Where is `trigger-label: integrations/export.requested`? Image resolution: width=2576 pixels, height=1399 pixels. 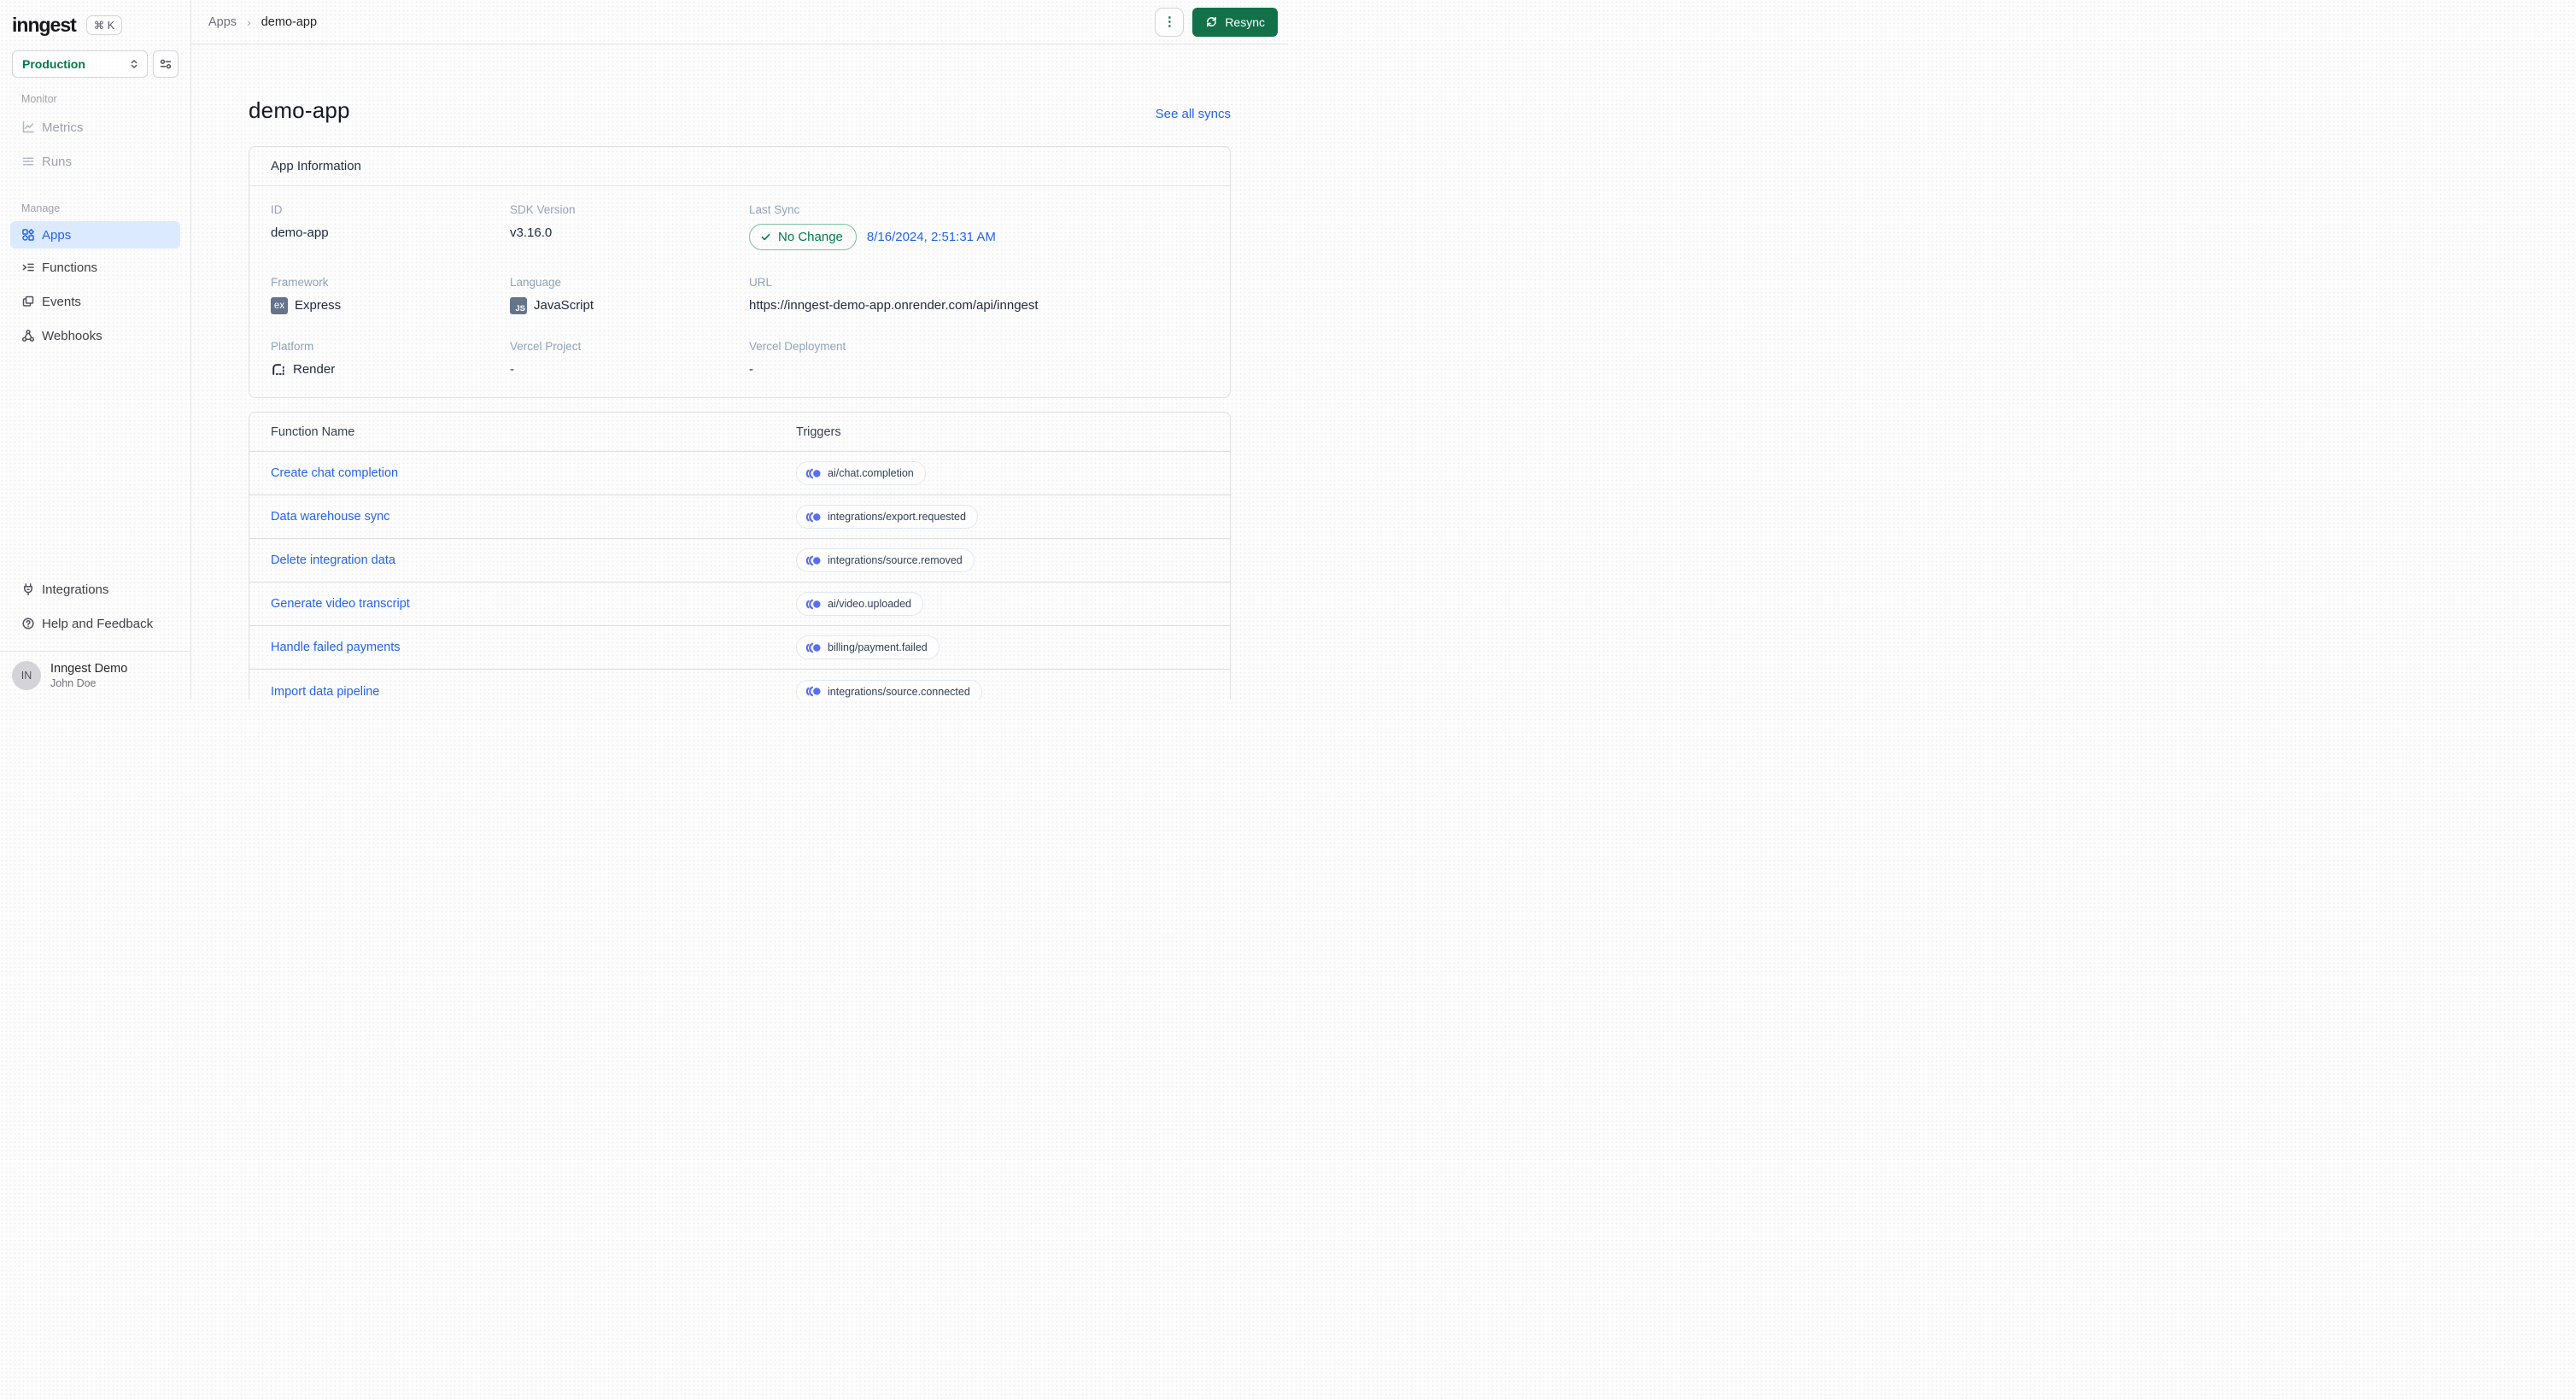
trigger-label: integrations/export.requested is located at coordinates (897, 517).